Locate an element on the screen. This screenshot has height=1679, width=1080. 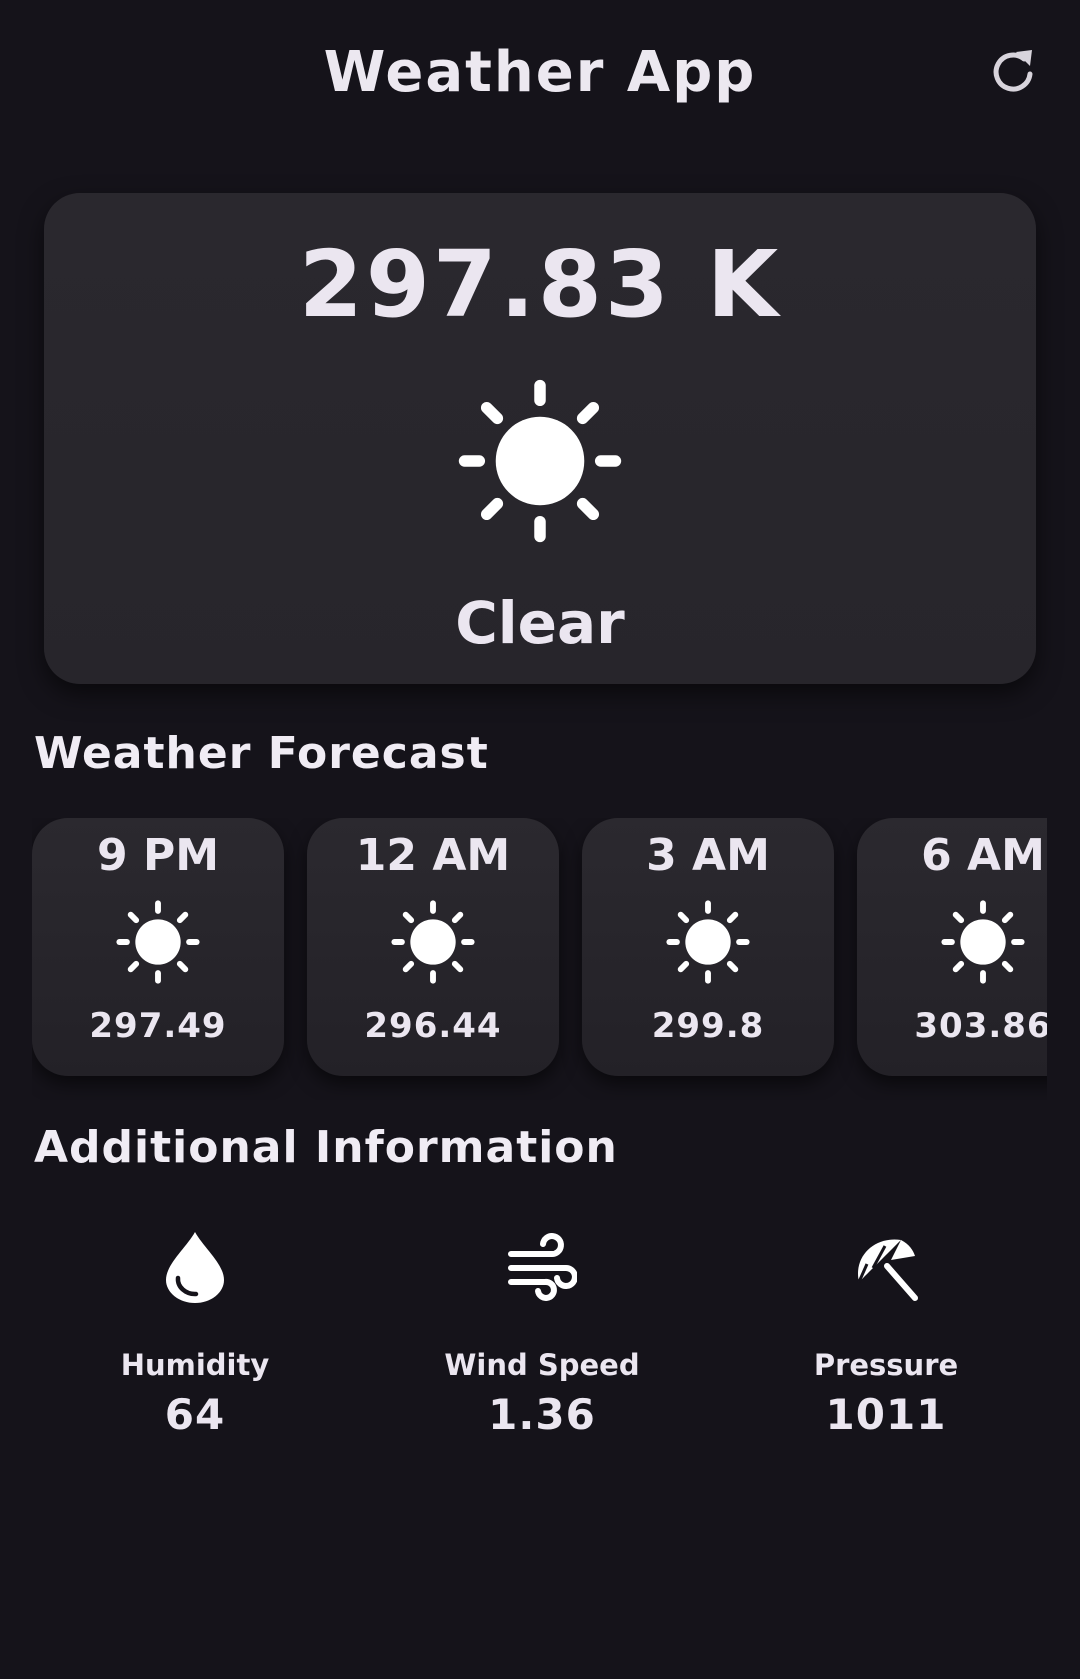
forecast-card: 6 AM 303.86 is located at coordinates (952, 947).